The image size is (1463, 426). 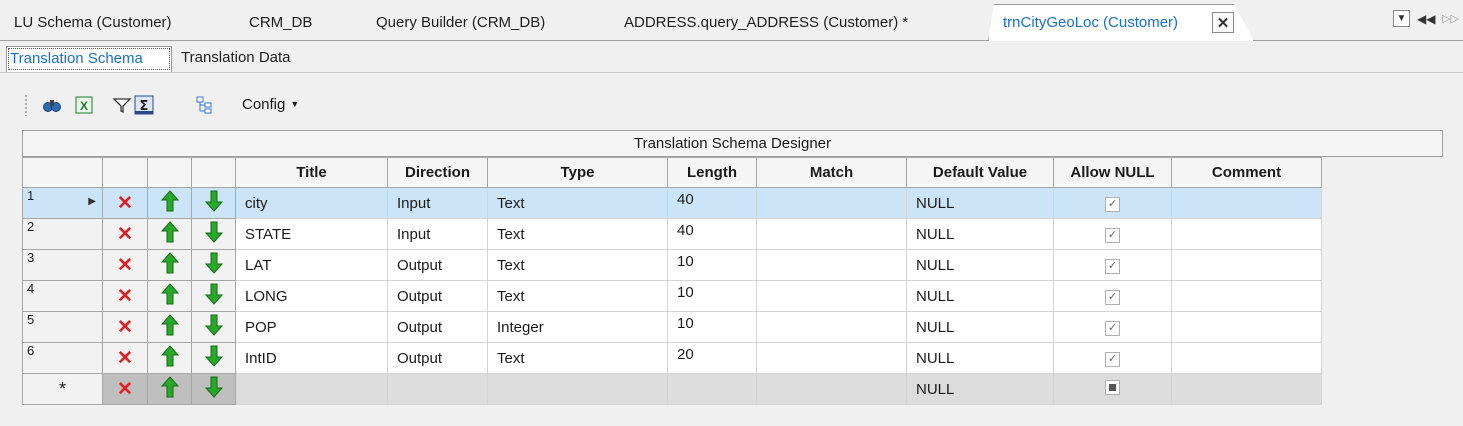 I want to click on tab-trn-city-geoloc: trnCityGeoLoc (Customer), so click(x=1090, y=22).